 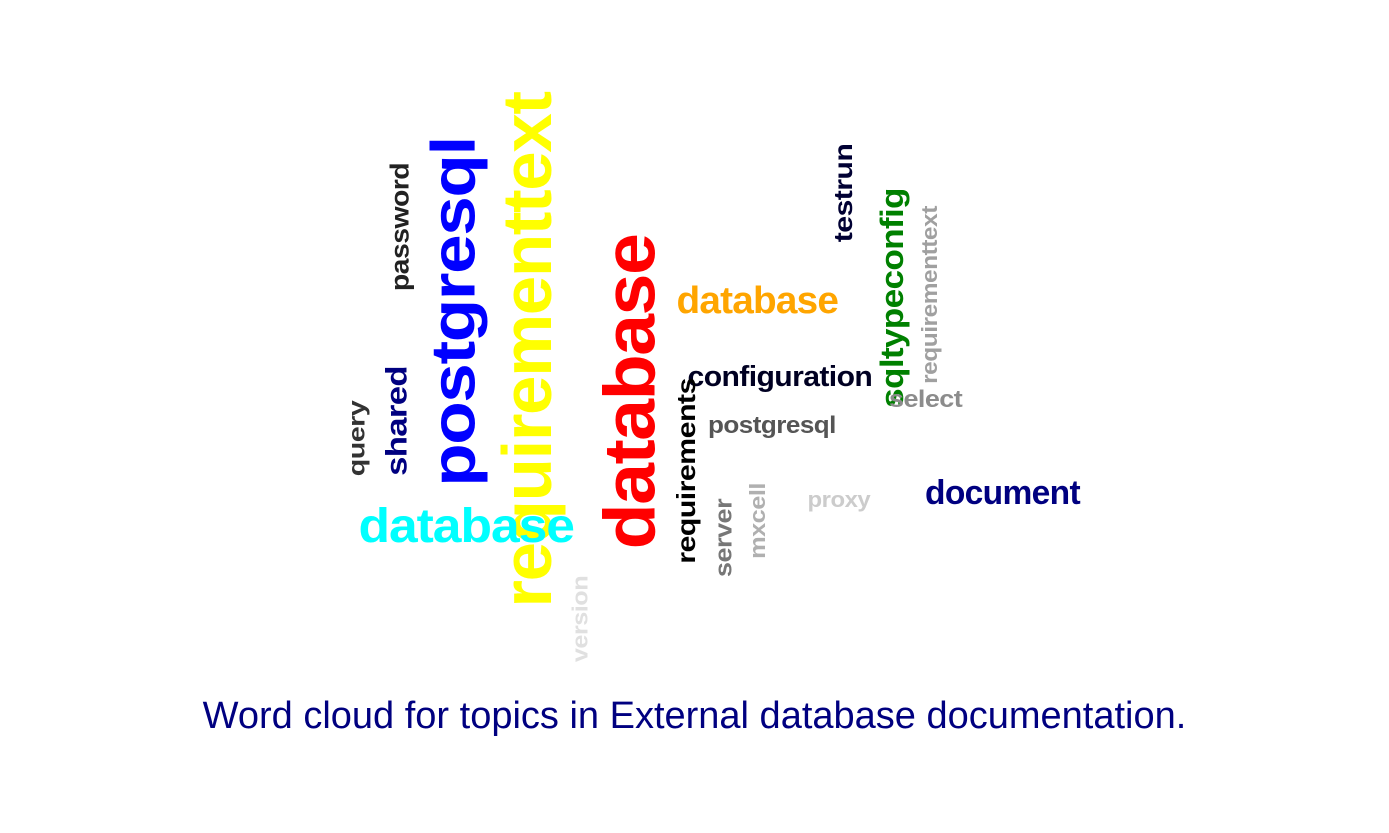 What do you see at coordinates (771, 425) in the screenshot?
I see `word-postgresql-13: postgresql` at bounding box center [771, 425].